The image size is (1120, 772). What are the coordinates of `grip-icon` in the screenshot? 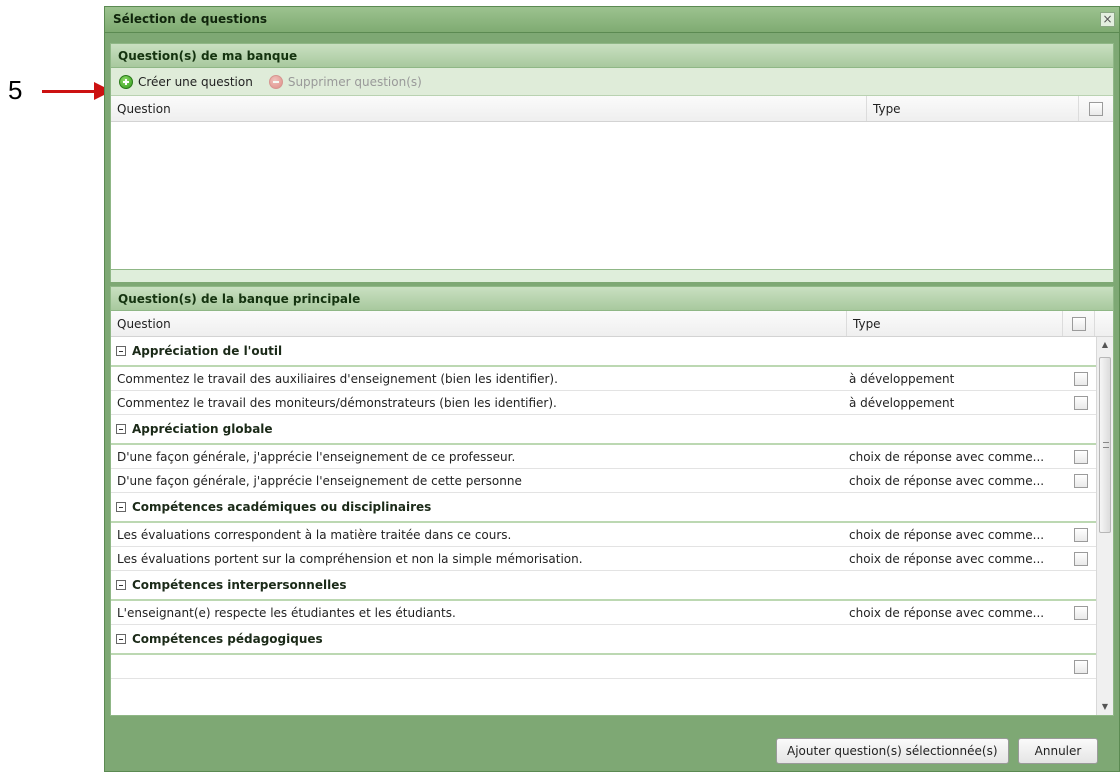 It's located at (1106, 445).